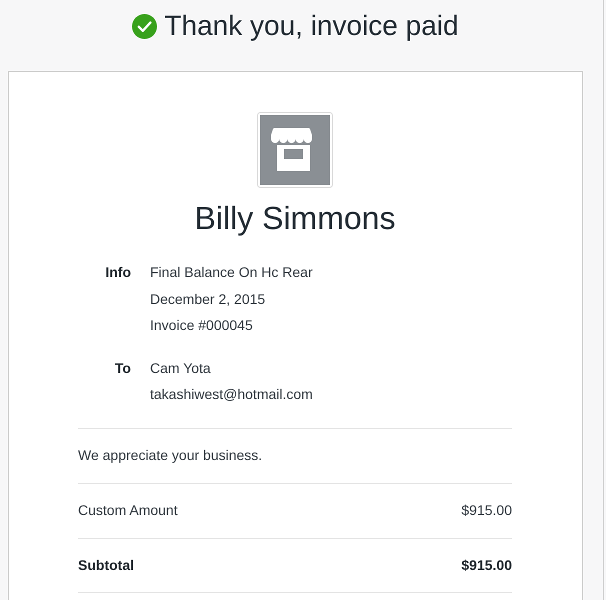 This screenshot has height=600, width=606. I want to click on line-item-label: Custom Amount, so click(128, 510).